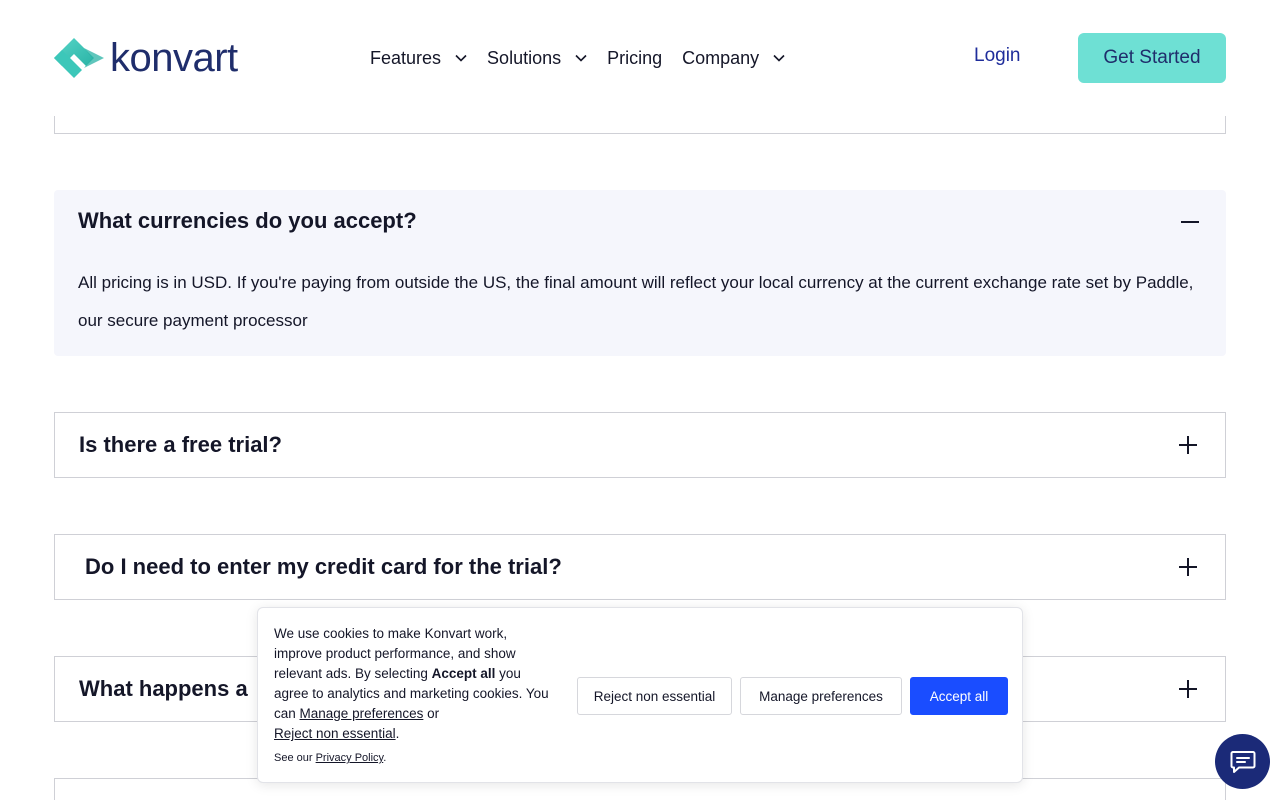 The width and height of the screenshot is (1280, 800). I want to click on chat-launcher-button, so click(1242, 761).